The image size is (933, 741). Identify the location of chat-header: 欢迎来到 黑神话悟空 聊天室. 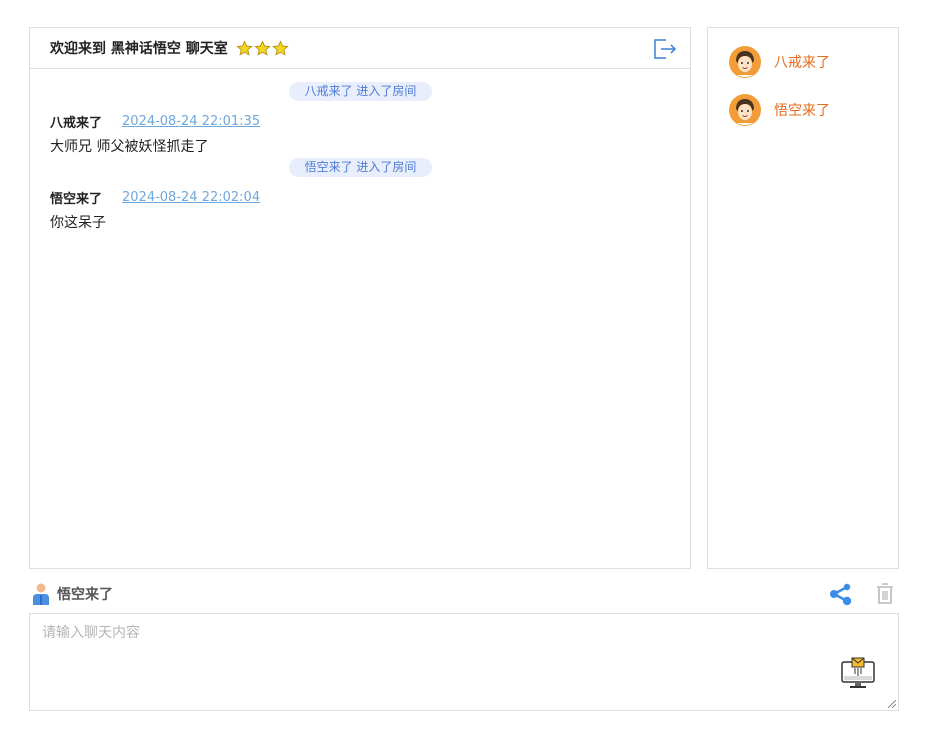
(360, 48).